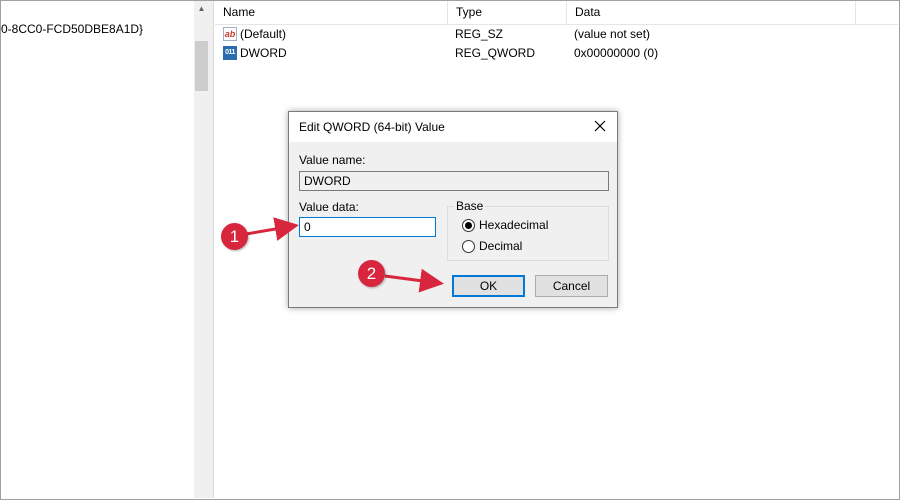 The height and width of the screenshot is (500, 900). I want to click on arrow-to-value-data, so click(272, 229).